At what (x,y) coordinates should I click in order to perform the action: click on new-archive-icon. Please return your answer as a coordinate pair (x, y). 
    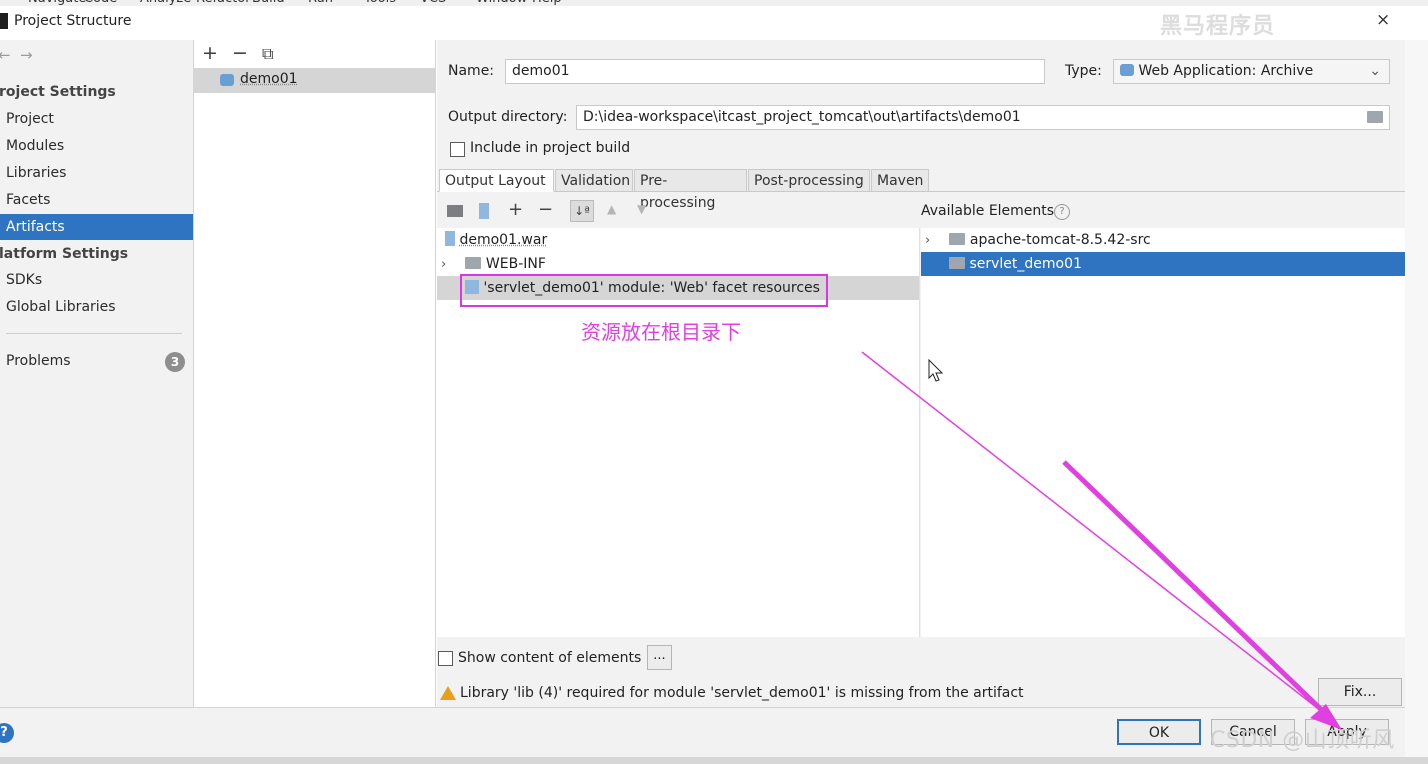
    Looking at the image, I should click on (484, 211).